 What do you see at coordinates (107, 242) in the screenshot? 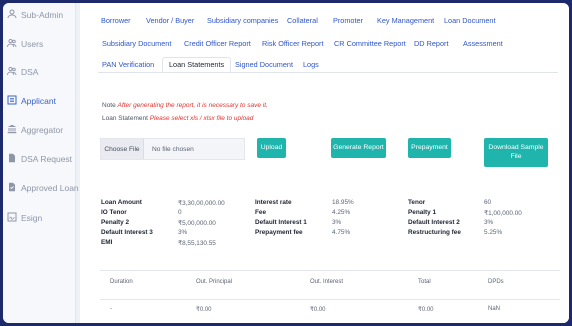
I see `emi-label: EMI` at bounding box center [107, 242].